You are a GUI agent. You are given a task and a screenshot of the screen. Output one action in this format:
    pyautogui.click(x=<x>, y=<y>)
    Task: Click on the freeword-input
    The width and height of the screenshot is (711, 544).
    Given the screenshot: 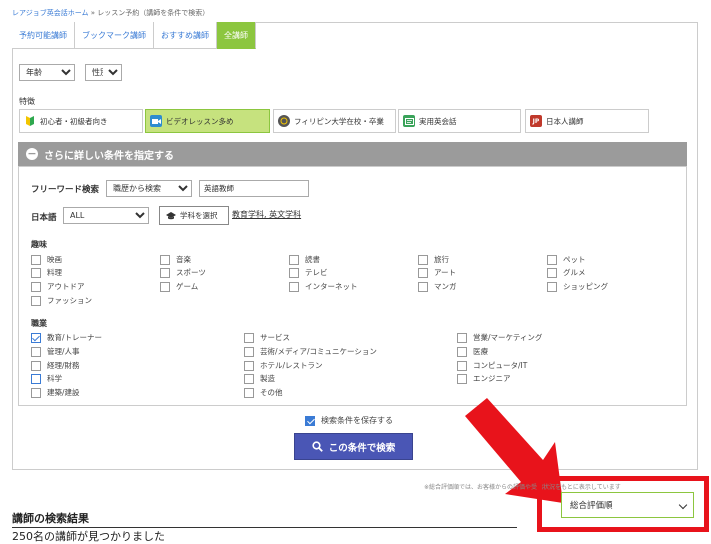 What is the action you would take?
    pyautogui.click(x=254, y=188)
    